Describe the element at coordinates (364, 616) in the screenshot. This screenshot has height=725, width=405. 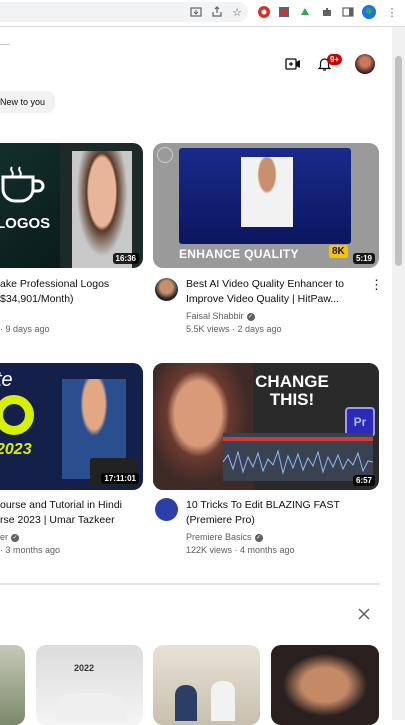
I see `close-icon` at that location.